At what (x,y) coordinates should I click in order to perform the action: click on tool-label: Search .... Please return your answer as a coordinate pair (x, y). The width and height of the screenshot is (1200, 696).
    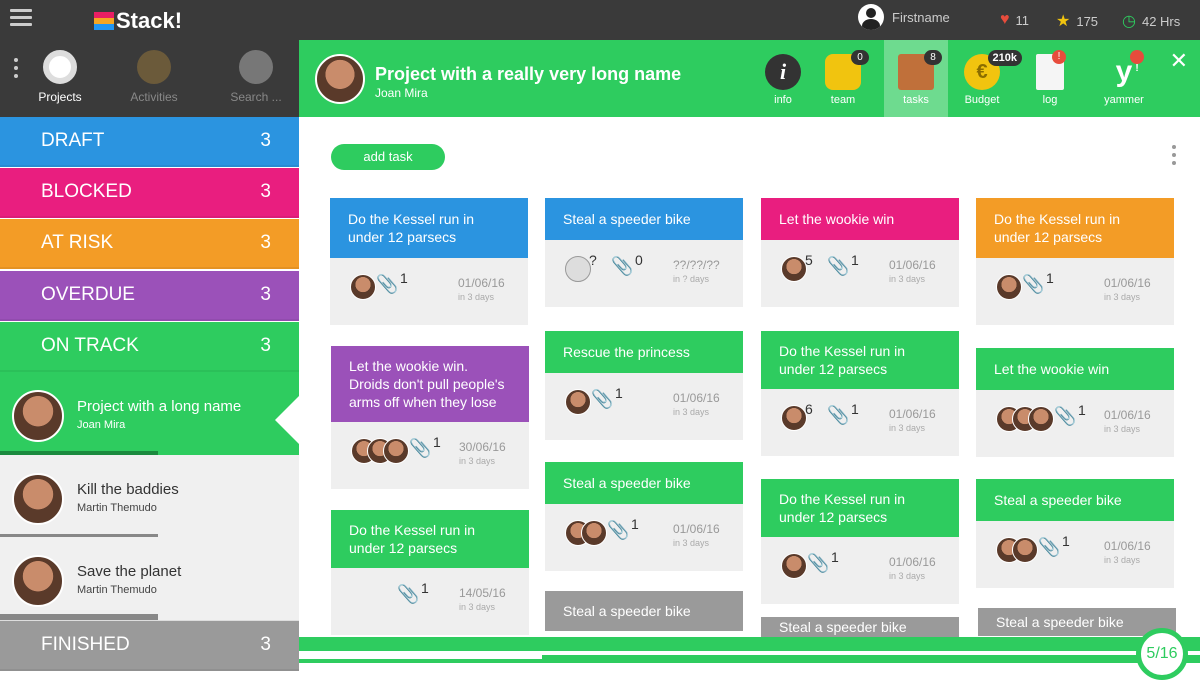
    Looking at the image, I should click on (256, 97).